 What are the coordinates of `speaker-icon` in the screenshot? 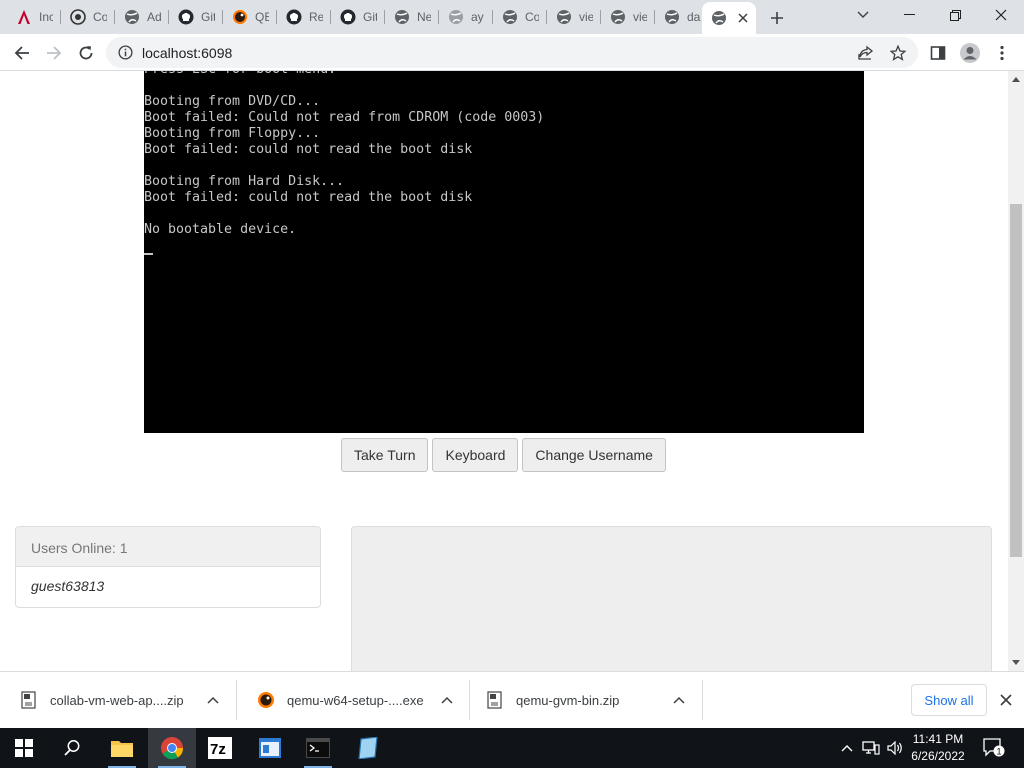 It's located at (894, 748).